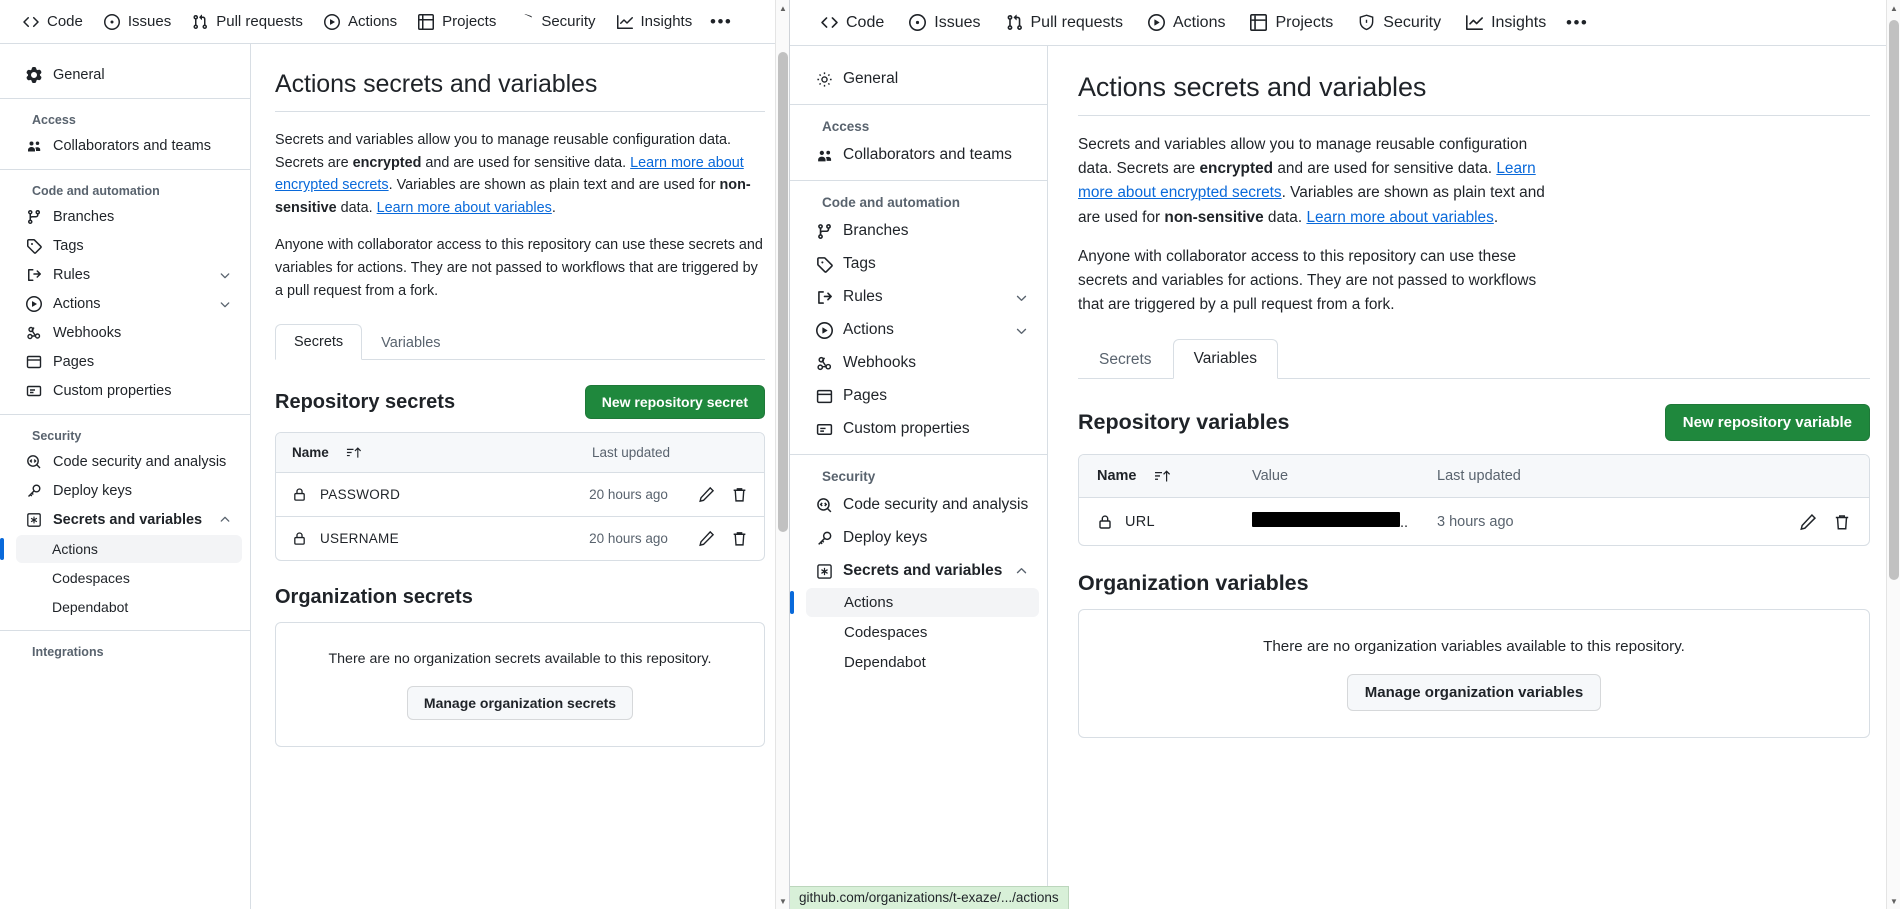  Describe the element at coordinates (1474, 583) in the screenshot. I see `organization-variables-header: Organization variables` at that location.